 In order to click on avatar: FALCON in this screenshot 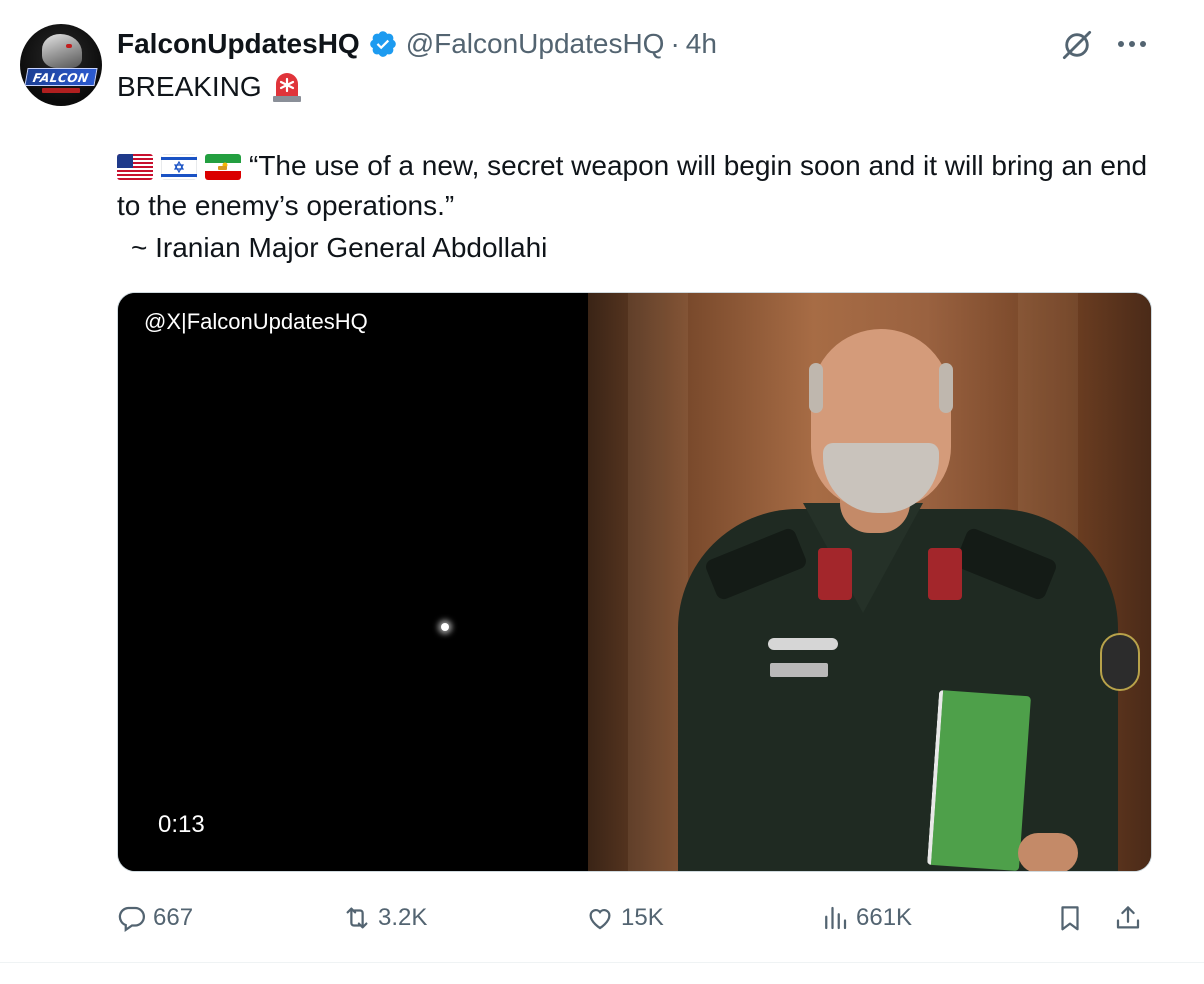, I will do `click(61, 65)`.